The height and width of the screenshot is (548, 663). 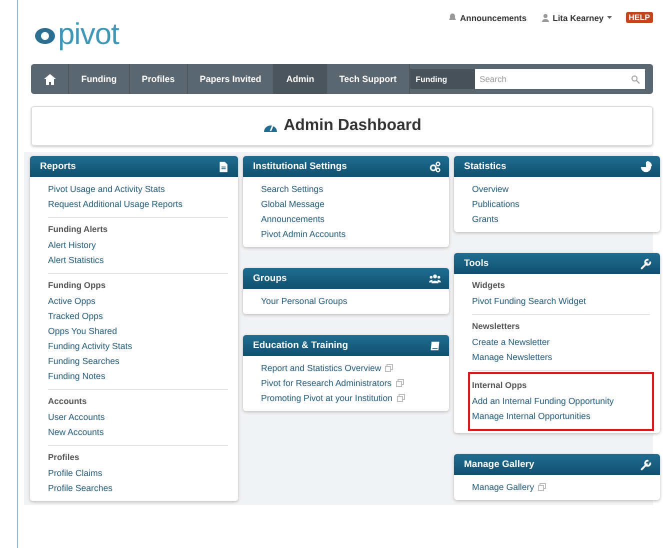 I want to click on panel-link: Search Settings, so click(x=292, y=189).